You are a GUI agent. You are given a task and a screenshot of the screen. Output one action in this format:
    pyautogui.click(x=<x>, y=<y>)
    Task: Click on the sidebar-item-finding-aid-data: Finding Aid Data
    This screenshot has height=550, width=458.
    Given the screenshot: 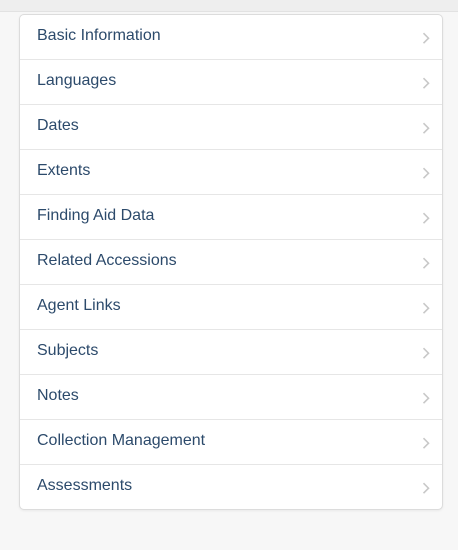 What is the action you would take?
    pyautogui.click(x=231, y=216)
    